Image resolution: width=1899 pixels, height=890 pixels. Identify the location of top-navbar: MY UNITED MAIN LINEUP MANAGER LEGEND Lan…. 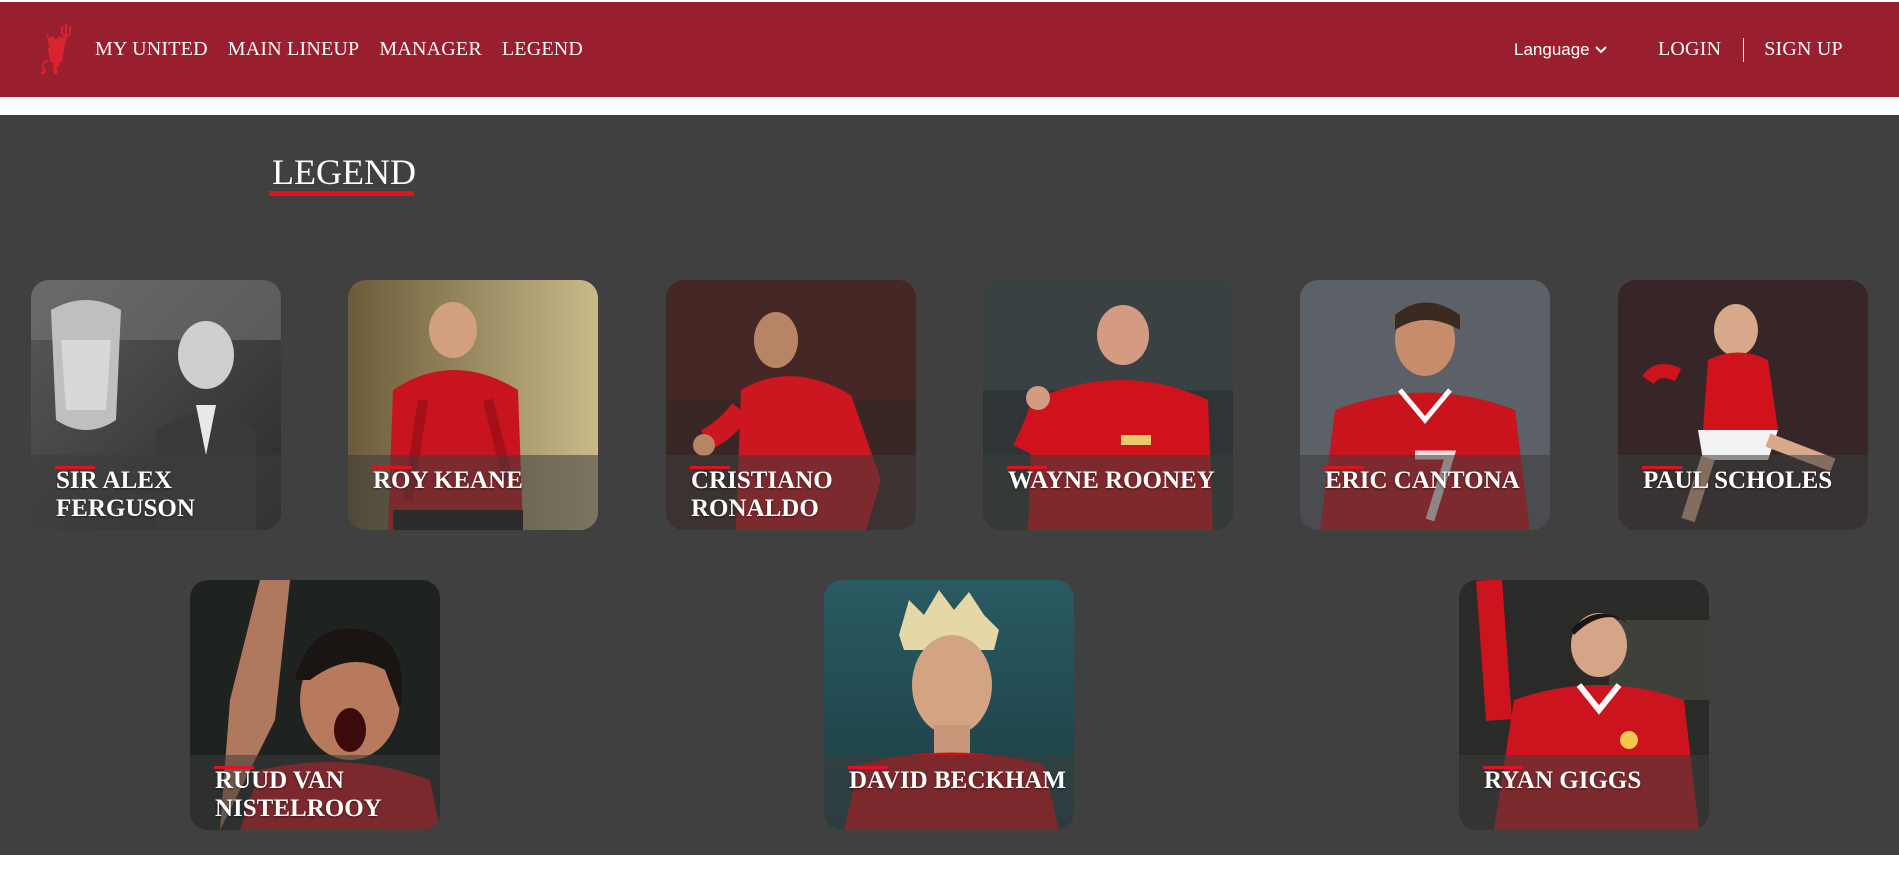
(949, 49).